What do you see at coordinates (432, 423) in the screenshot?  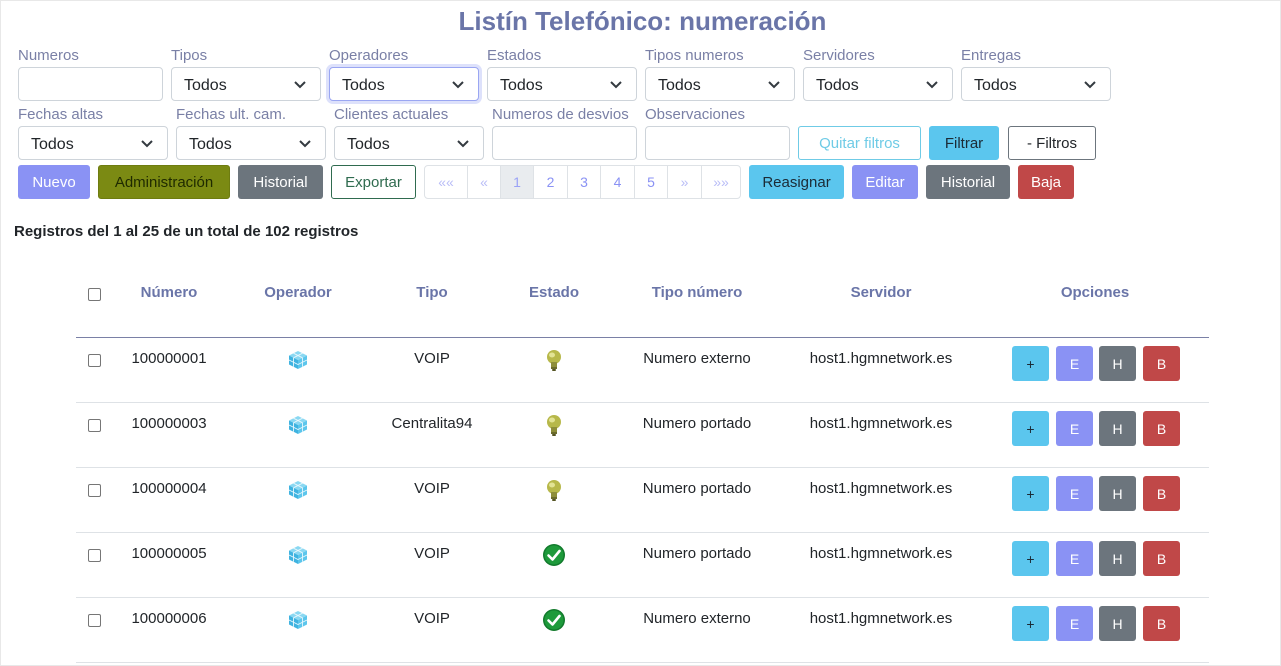 I see `cell-tipo: Centralita94` at bounding box center [432, 423].